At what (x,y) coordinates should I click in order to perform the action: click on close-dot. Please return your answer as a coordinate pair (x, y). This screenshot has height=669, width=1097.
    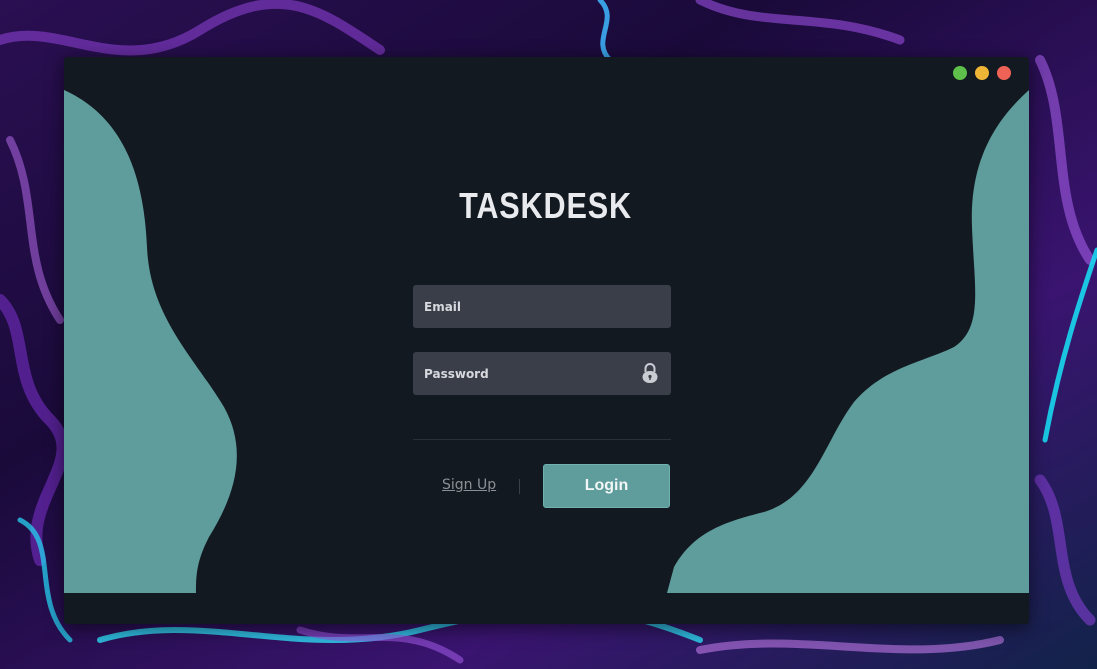
    Looking at the image, I should click on (1004, 73).